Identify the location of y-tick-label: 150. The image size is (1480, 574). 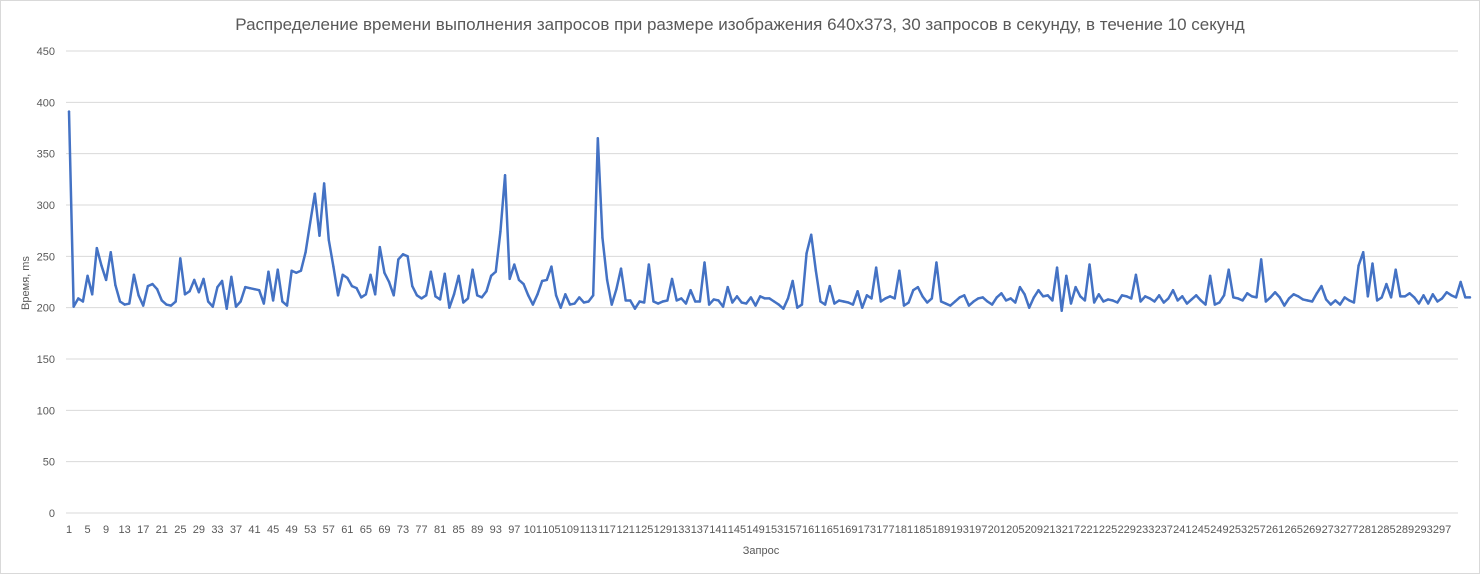
(46, 360).